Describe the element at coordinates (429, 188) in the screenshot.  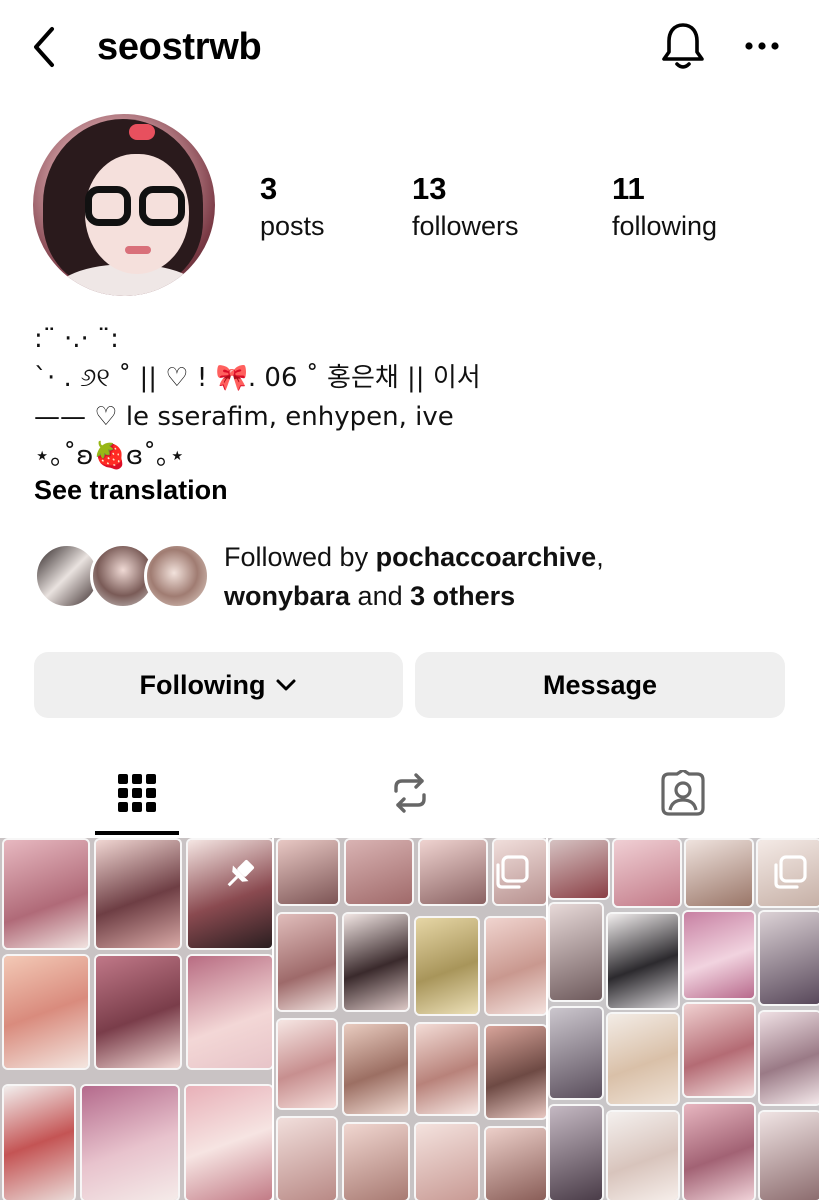
I see `followers-count: 13` at that location.